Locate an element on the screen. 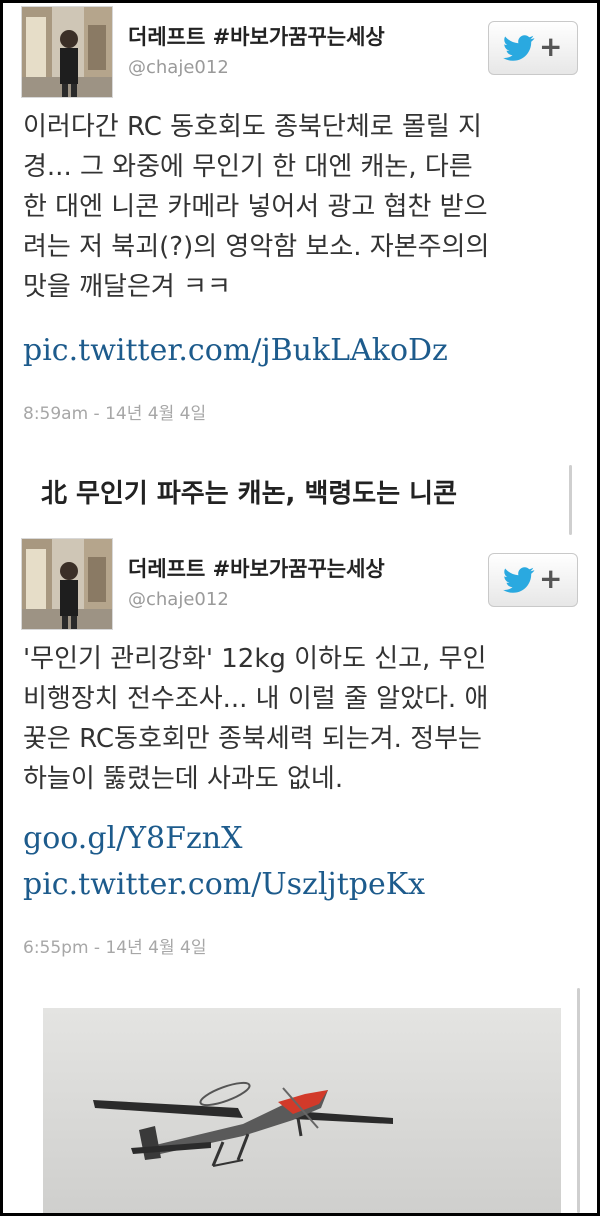  tweet-link: goo.gl/Y8FznX is located at coordinates (132, 838).